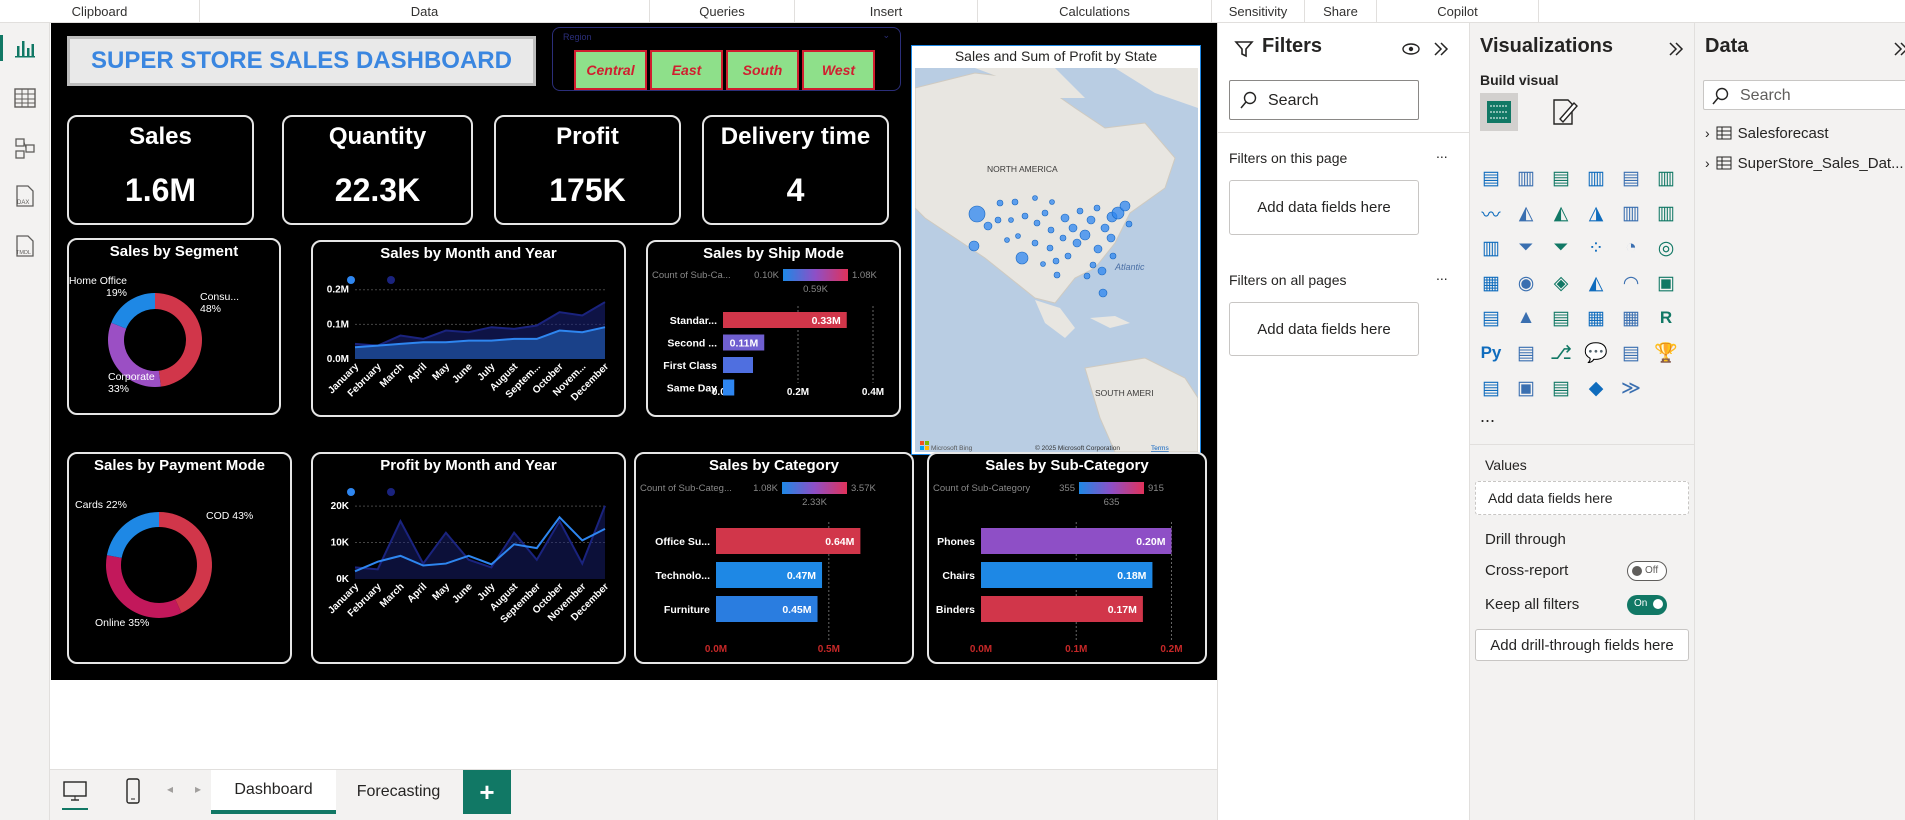 This screenshot has height=820, width=1905. What do you see at coordinates (229, 516) in the screenshot?
I see `slice-label: COD 43%` at bounding box center [229, 516].